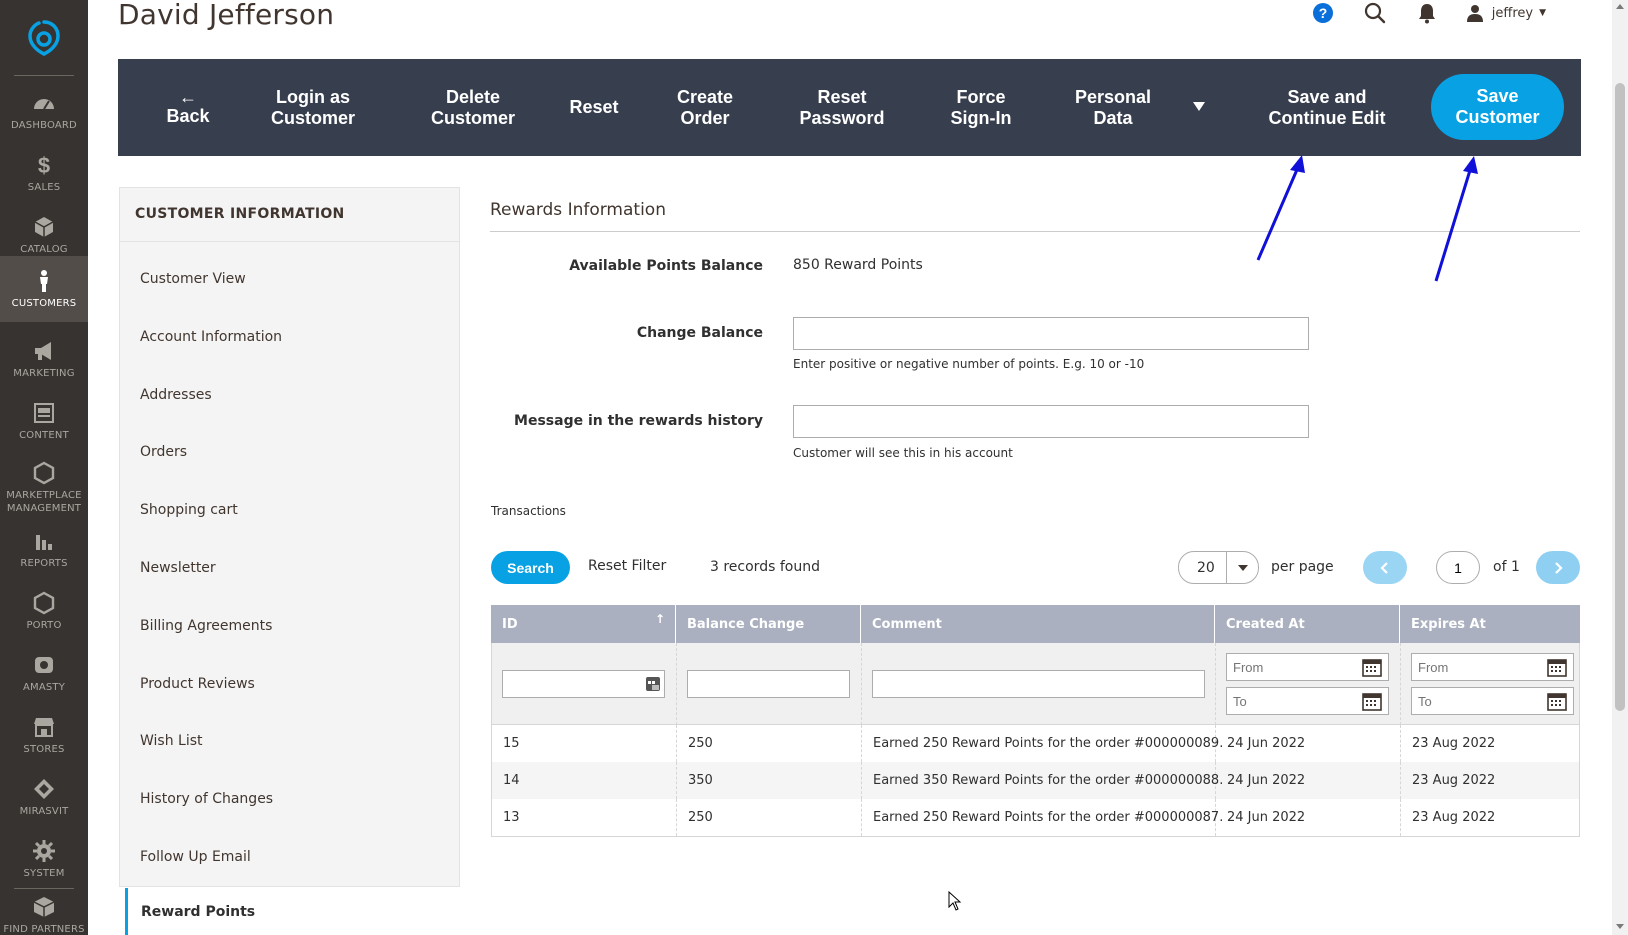 The image size is (1628, 935). What do you see at coordinates (1458, 567) in the screenshot?
I see `page-number-input` at bounding box center [1458, 567].